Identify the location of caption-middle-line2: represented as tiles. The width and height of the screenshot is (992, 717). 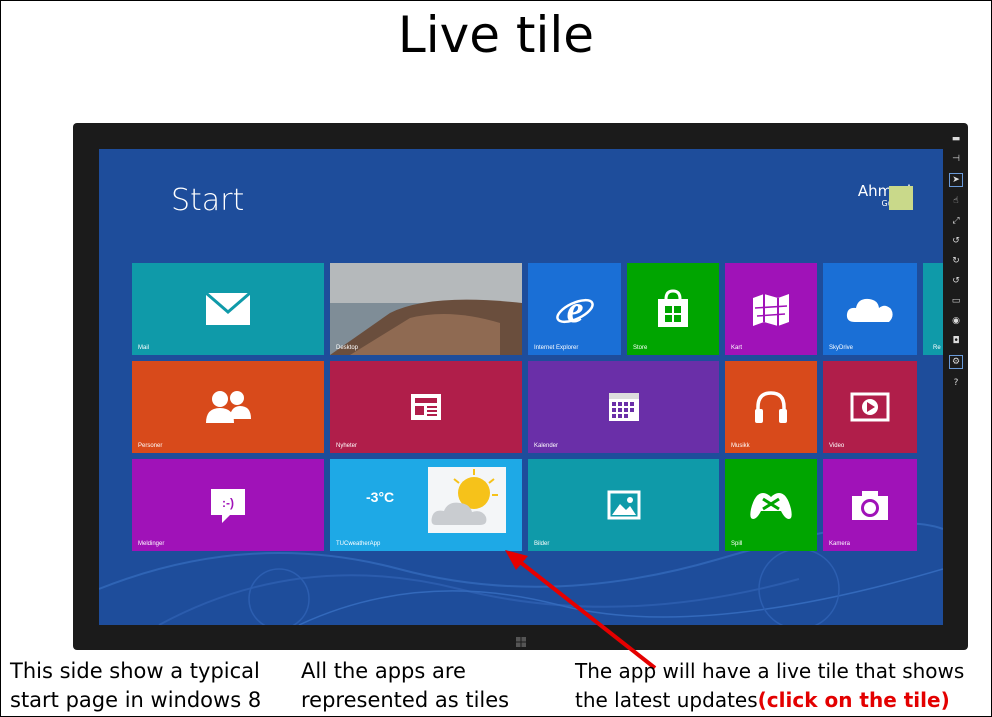
(405, 700).